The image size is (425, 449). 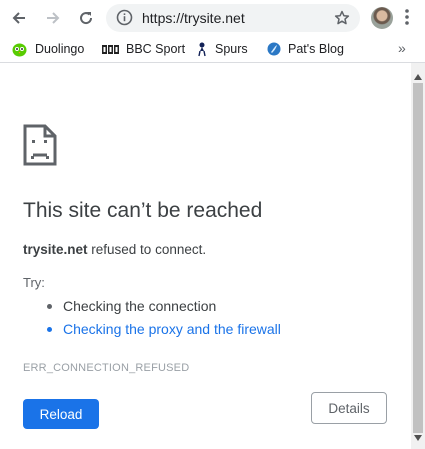 I want to click on blog-icon, so click(x=274, y=49).